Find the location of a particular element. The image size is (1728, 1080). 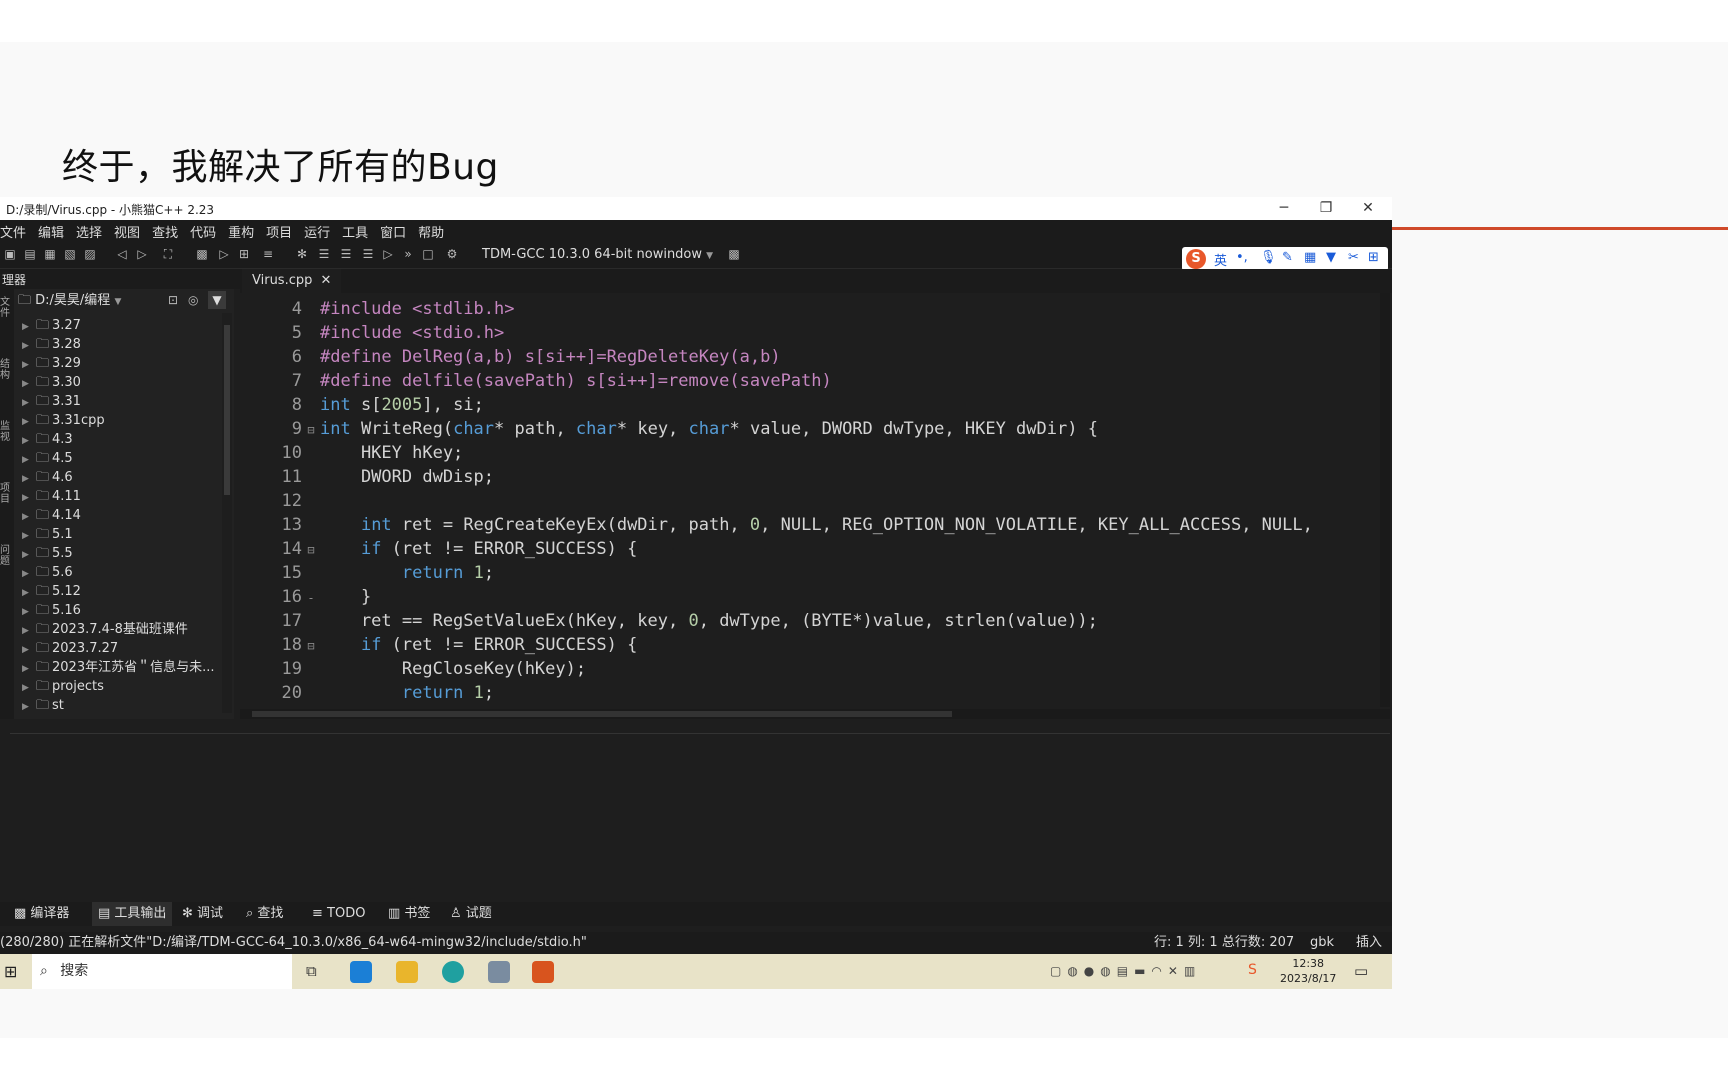

punctuation-icon: •, is located at coordinates (1242, 257).